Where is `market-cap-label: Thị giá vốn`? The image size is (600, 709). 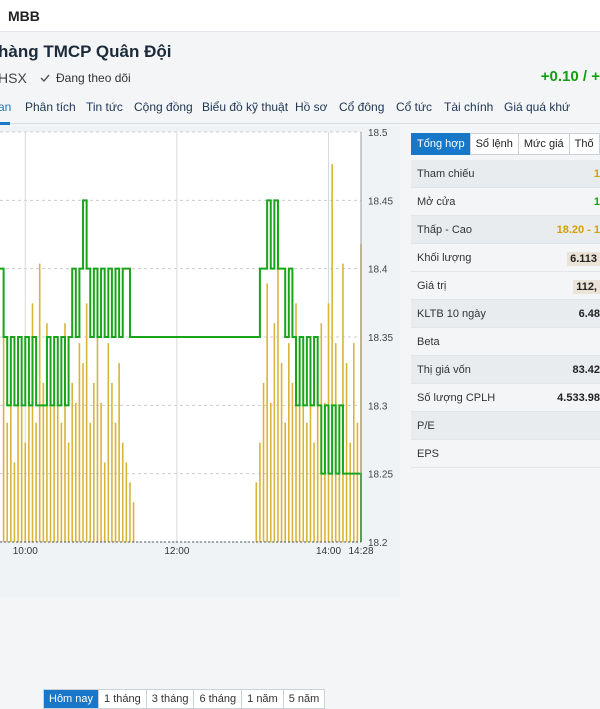 market-cap-label: Thị giá vốn is located at coordinates (444, 370).